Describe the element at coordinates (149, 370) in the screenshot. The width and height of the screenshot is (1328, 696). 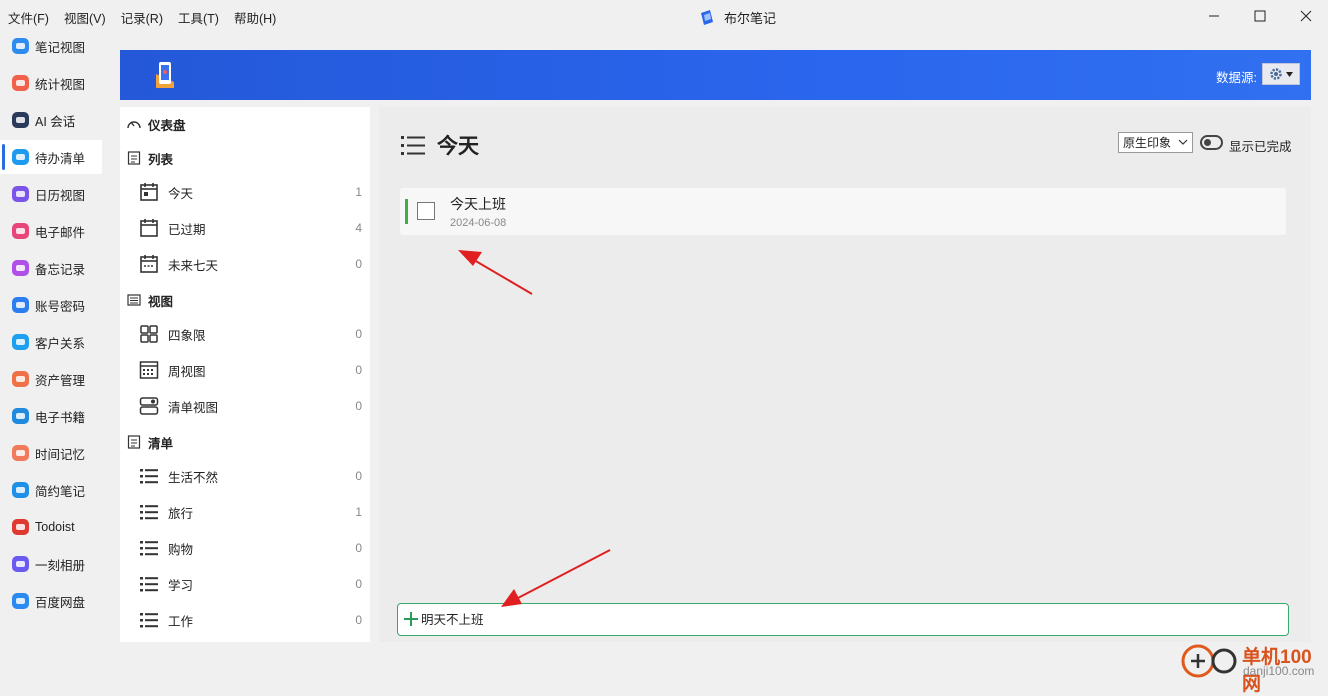
I see `week-grid-icon` at that location.